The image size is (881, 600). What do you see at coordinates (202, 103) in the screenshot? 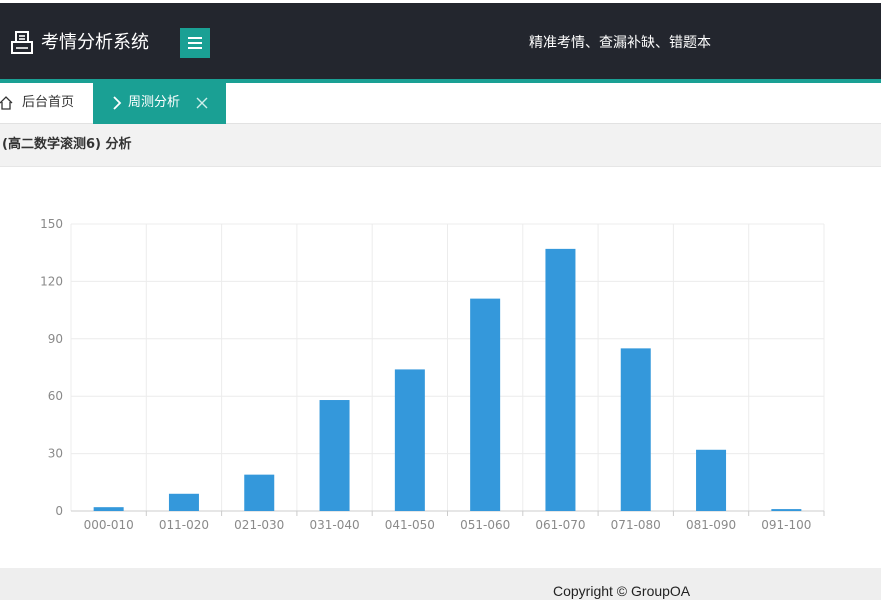
I see `close-icon` at bounding box center [202, 103].